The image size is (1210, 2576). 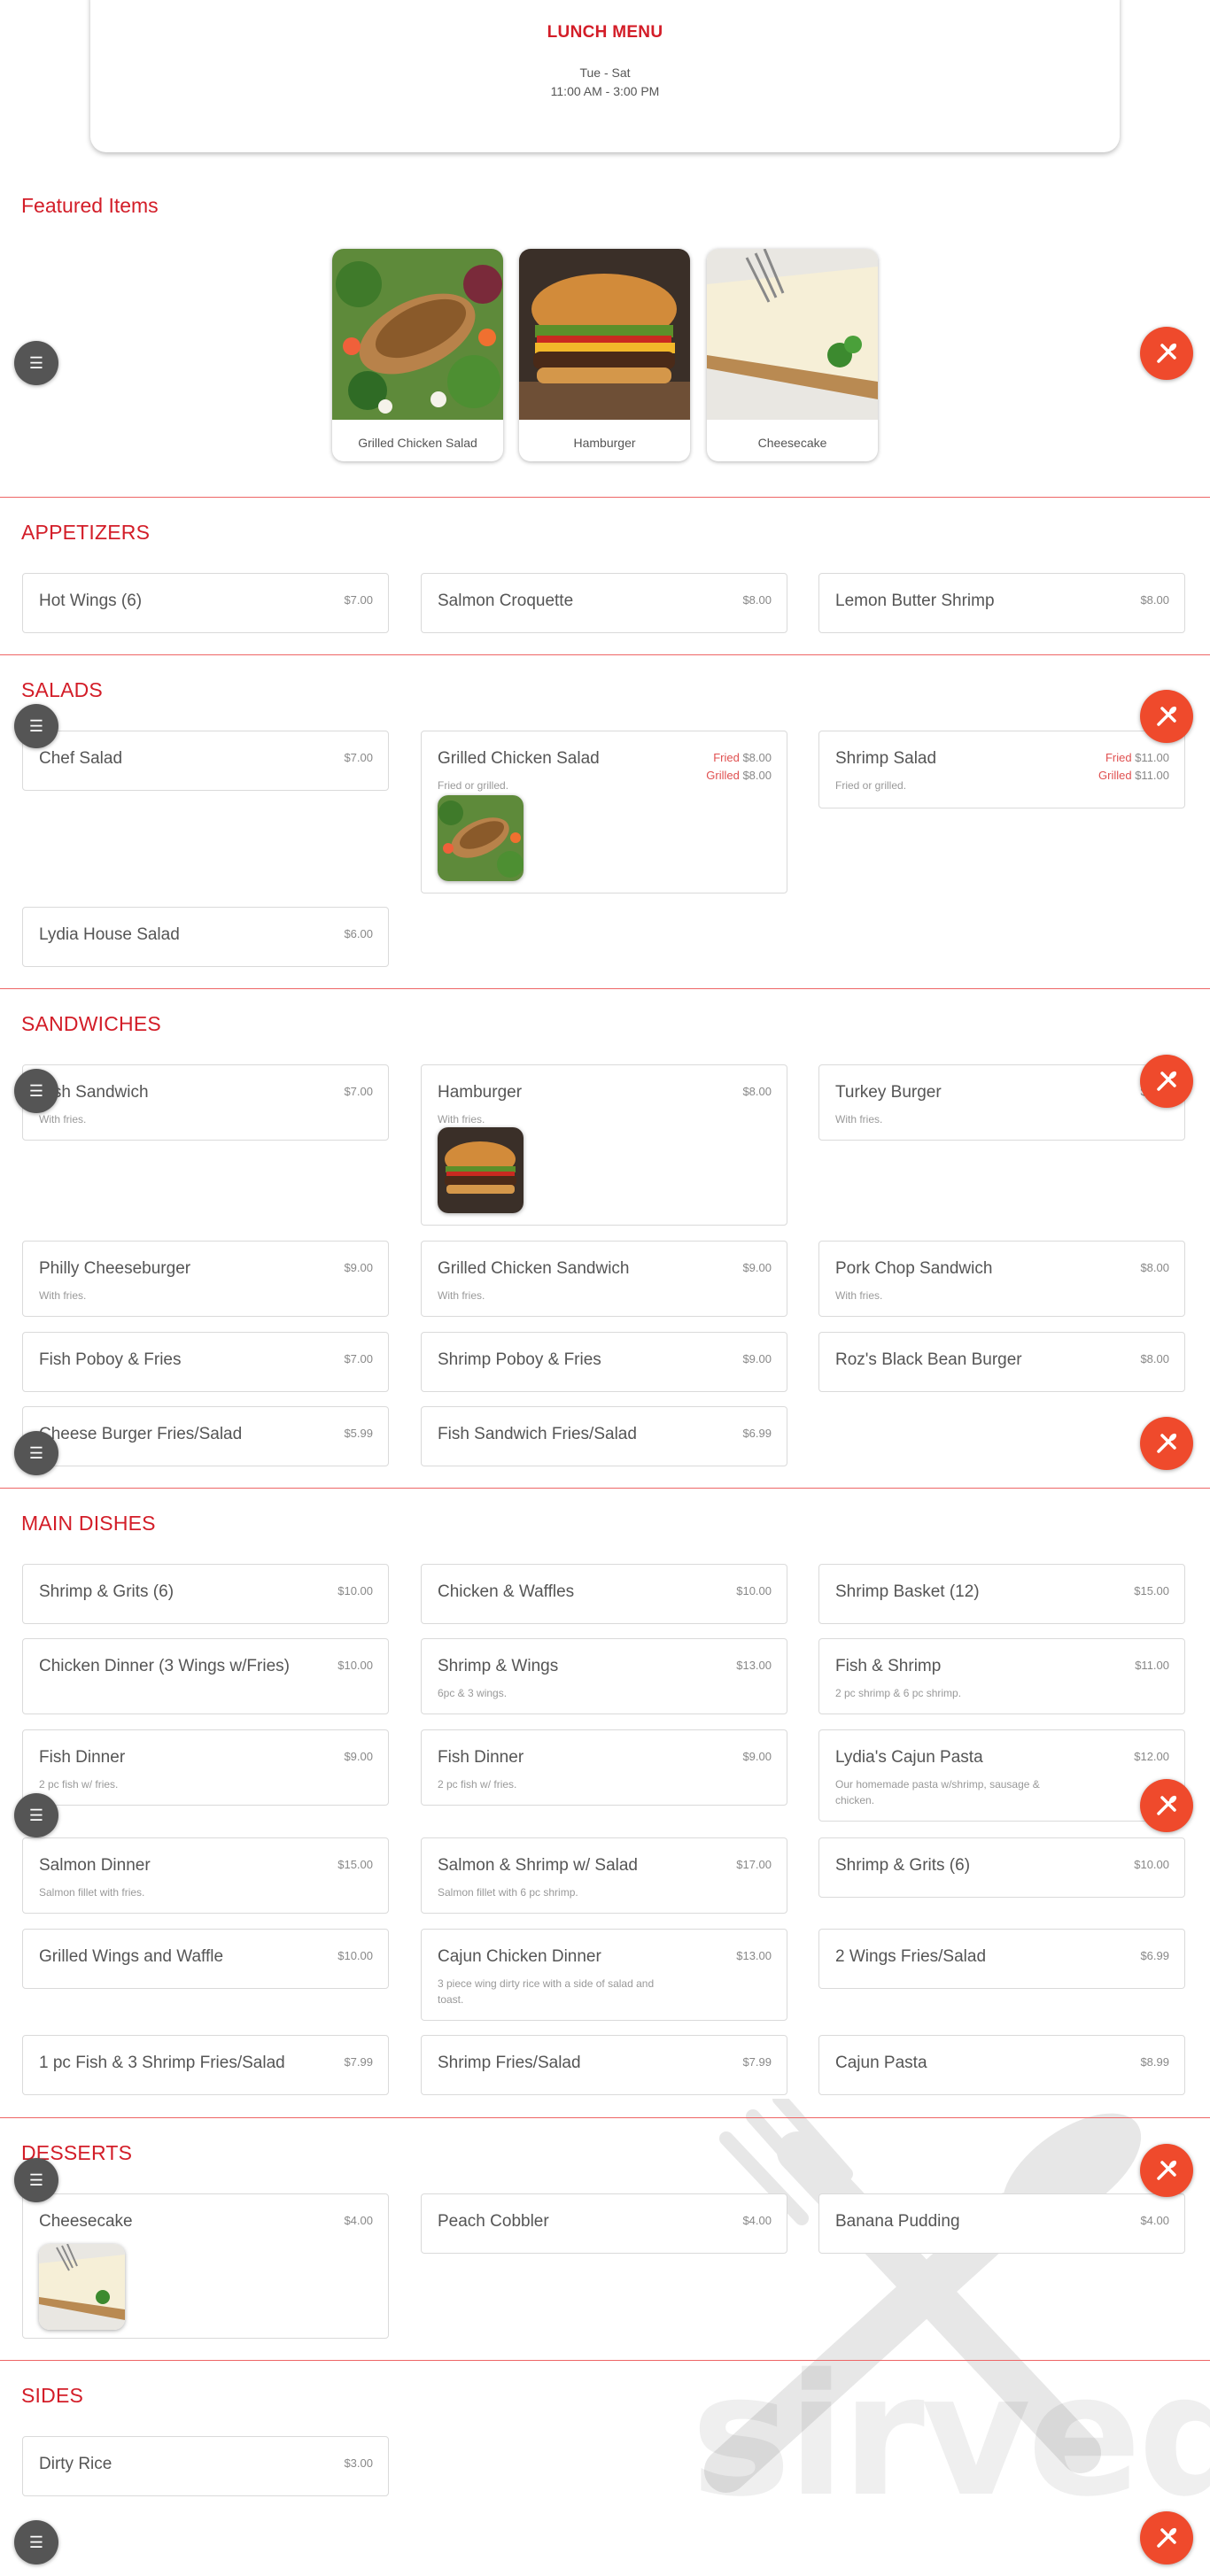 What do you see at coordinates (206, 937) in the screenshot?
I see `menu-item: Lydia House Salad $6.00` at bounding box center [206, 937].